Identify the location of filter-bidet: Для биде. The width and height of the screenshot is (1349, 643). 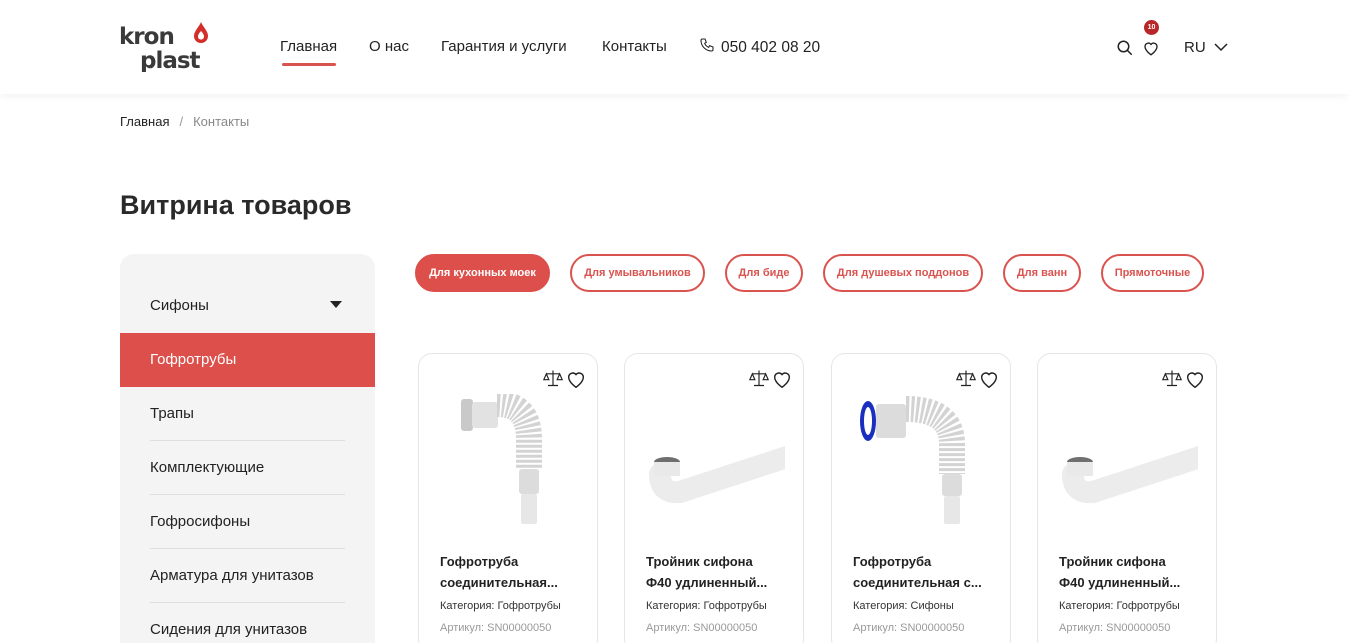
(764, 273).